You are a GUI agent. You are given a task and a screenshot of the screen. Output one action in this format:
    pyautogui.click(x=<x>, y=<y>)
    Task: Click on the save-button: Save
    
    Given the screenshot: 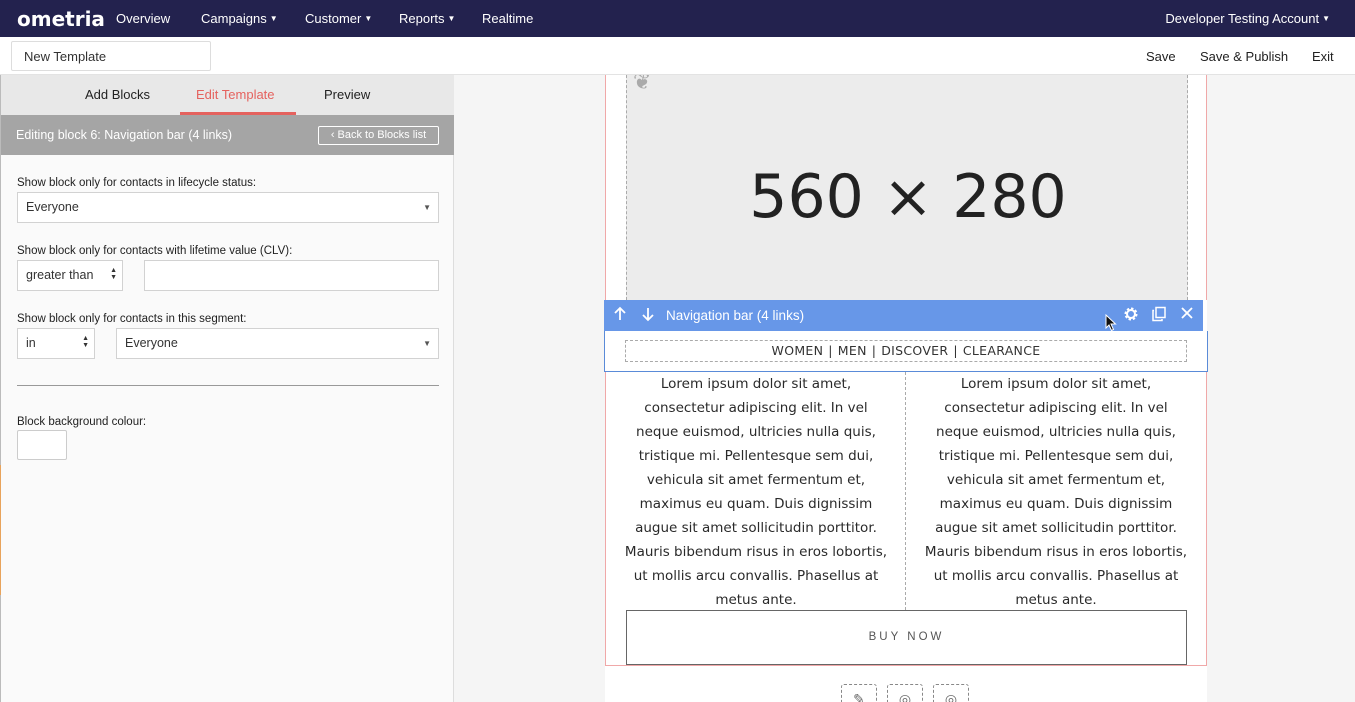 What is the action you would take?
    pyautogui.click(x=1161, y=56)
    